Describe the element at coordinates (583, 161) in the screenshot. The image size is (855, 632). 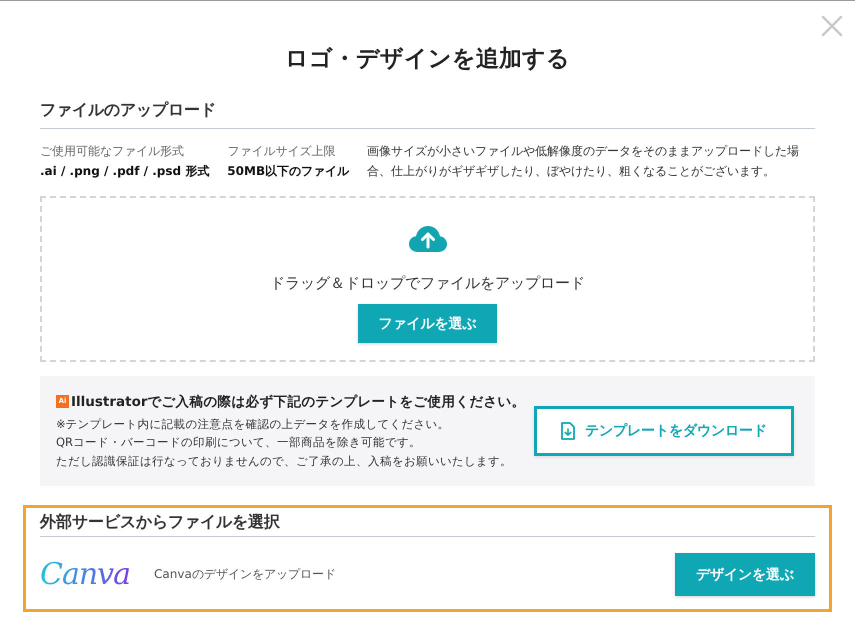
I see `resolution-note: 画像サイズが小さいファイルや低解像度のデータをそのままアップロードした場合、仕上がりがギザギザしたり、ぼやけたり、粗くなることがございます。` at that location.